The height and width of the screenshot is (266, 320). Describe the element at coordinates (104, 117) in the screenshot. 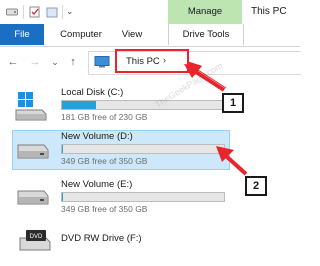

I see `drive-size: 181 GB free of 230 GB` at that location.